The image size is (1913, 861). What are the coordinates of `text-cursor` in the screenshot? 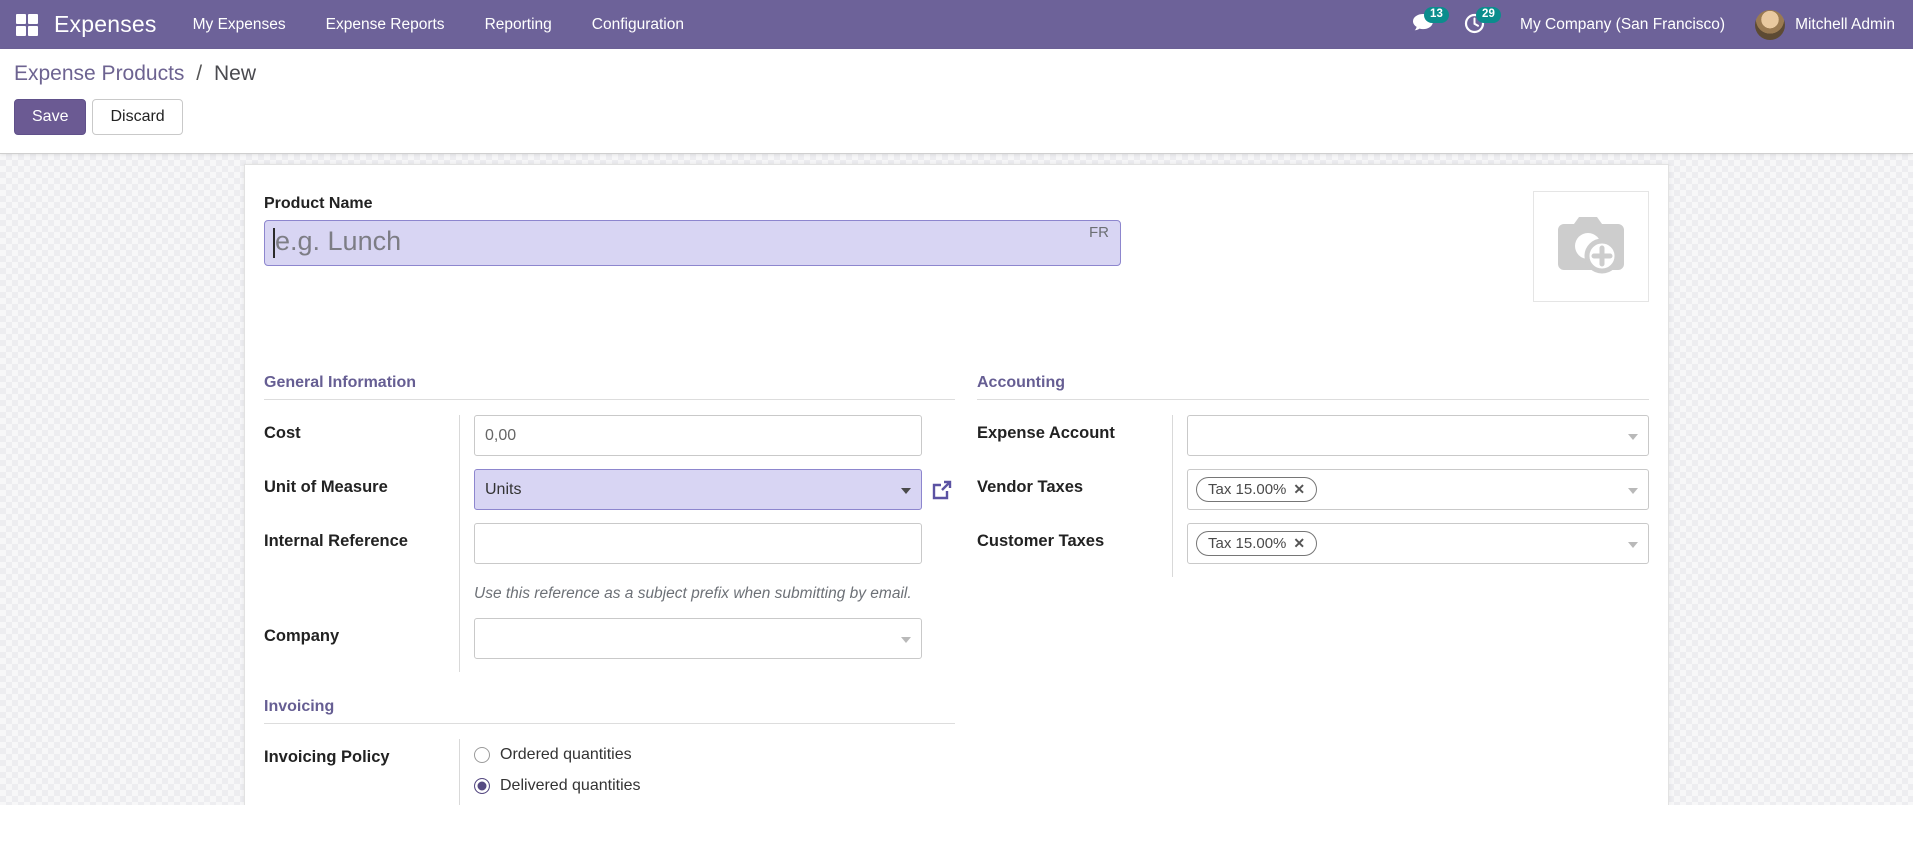 It's located at (274, 243).